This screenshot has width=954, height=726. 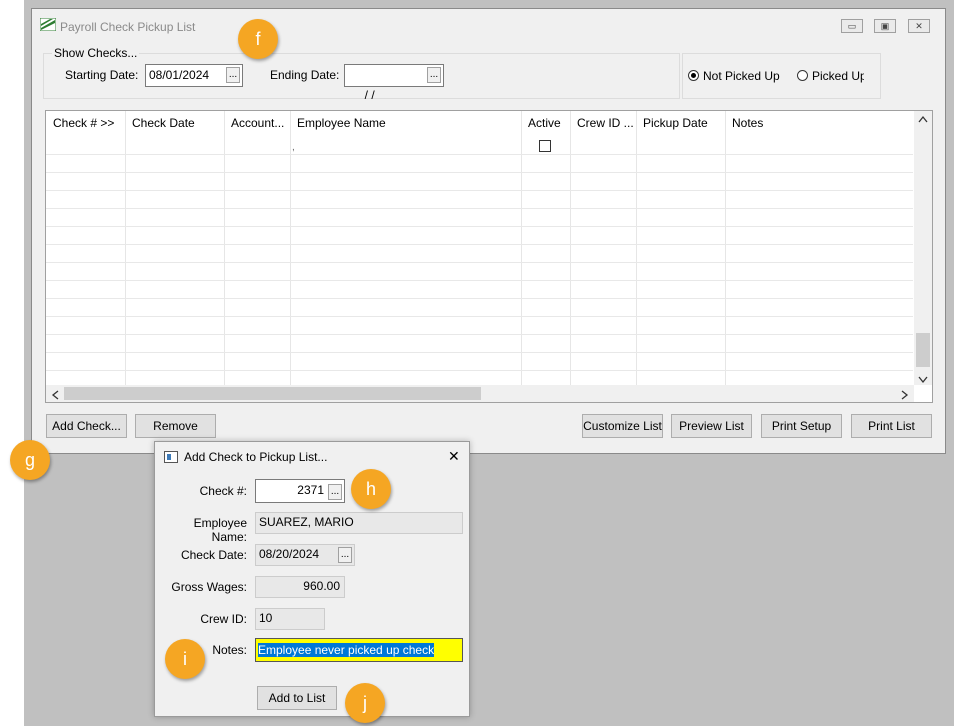 I want to click on horizontal-scrollbar, so click(x=480, y=393).